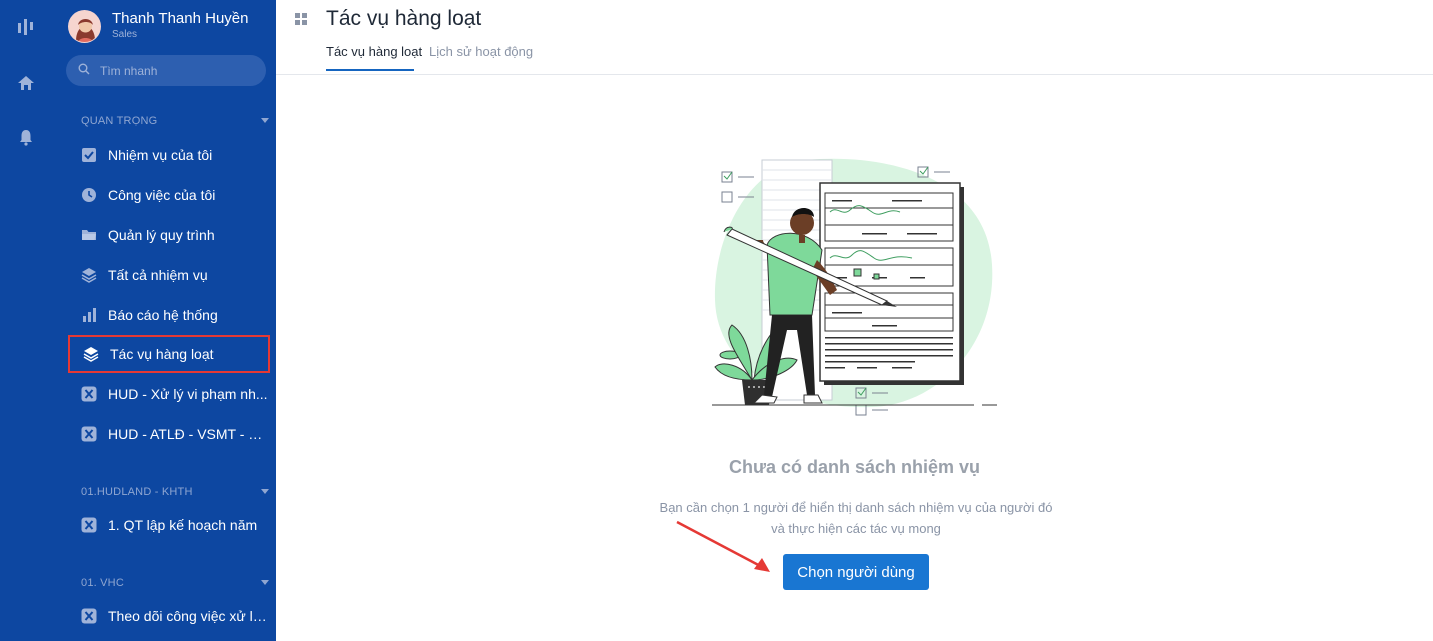 Image resolution: width=1433 pixels, height=641 pixels. Describe the element at coordinates (89, 315) in the screenshot. I see `bar-chart-icon` at that location.